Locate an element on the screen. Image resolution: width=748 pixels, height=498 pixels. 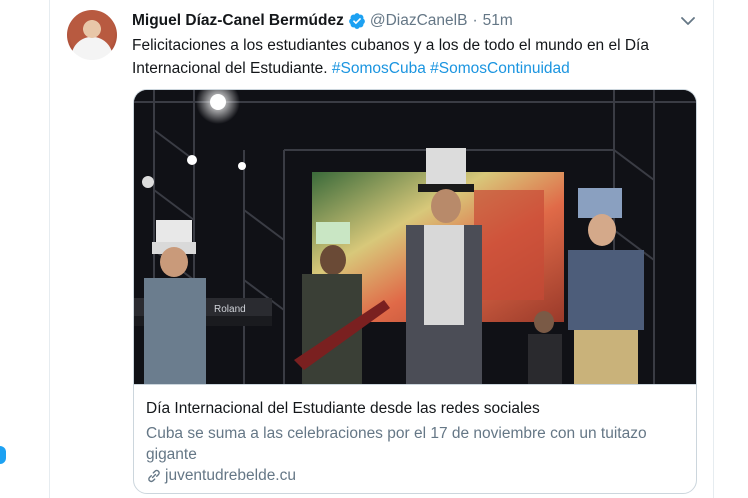
avatar is located at coordinates (92, 35).